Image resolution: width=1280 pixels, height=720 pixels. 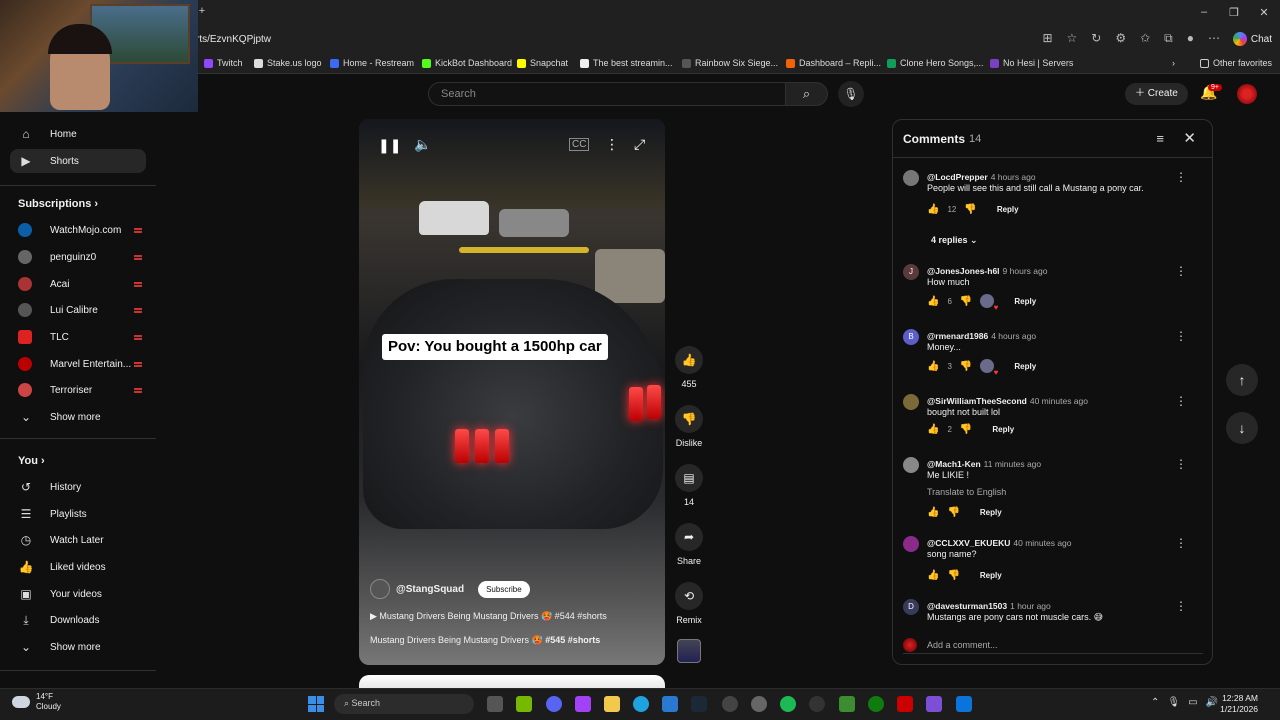 I want to click on captions-icon: CC, so click(x=579, y=144).